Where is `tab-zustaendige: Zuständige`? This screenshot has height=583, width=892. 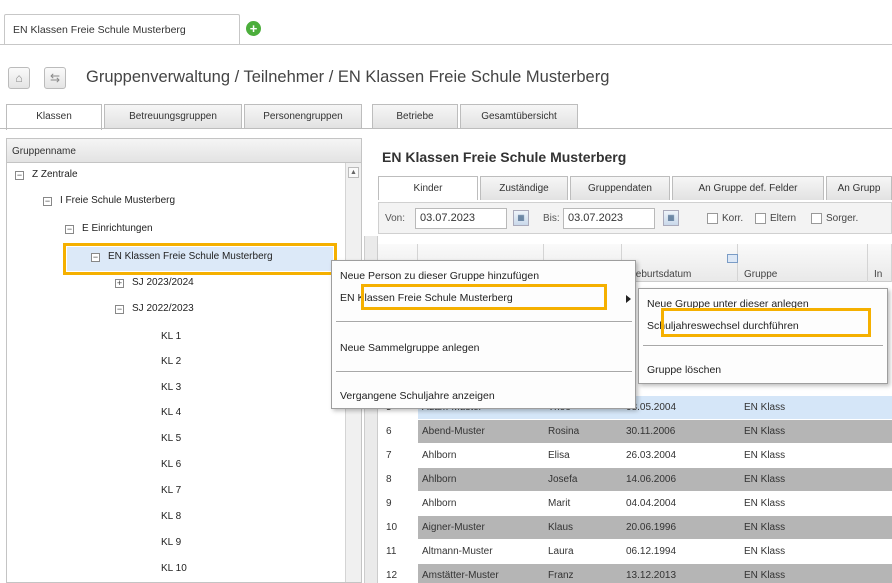
tab-zustaendige: Zuständige is located at coordinates (524, 188).